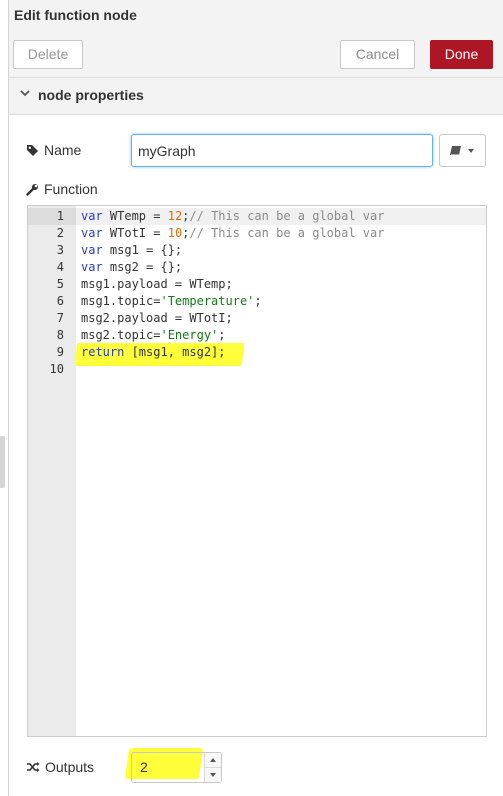 The image size is (503, 796). What do you see at coordinates (176, 767) in the screenshot?
I see `outputs-stepper: 2` at bounding box center [176, 767].